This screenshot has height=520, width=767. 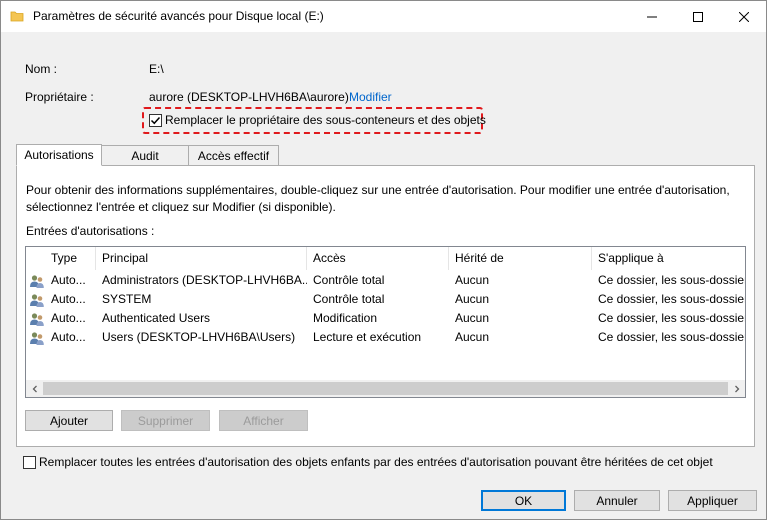 I want to click on close-icon, so click(x=744, y=16).